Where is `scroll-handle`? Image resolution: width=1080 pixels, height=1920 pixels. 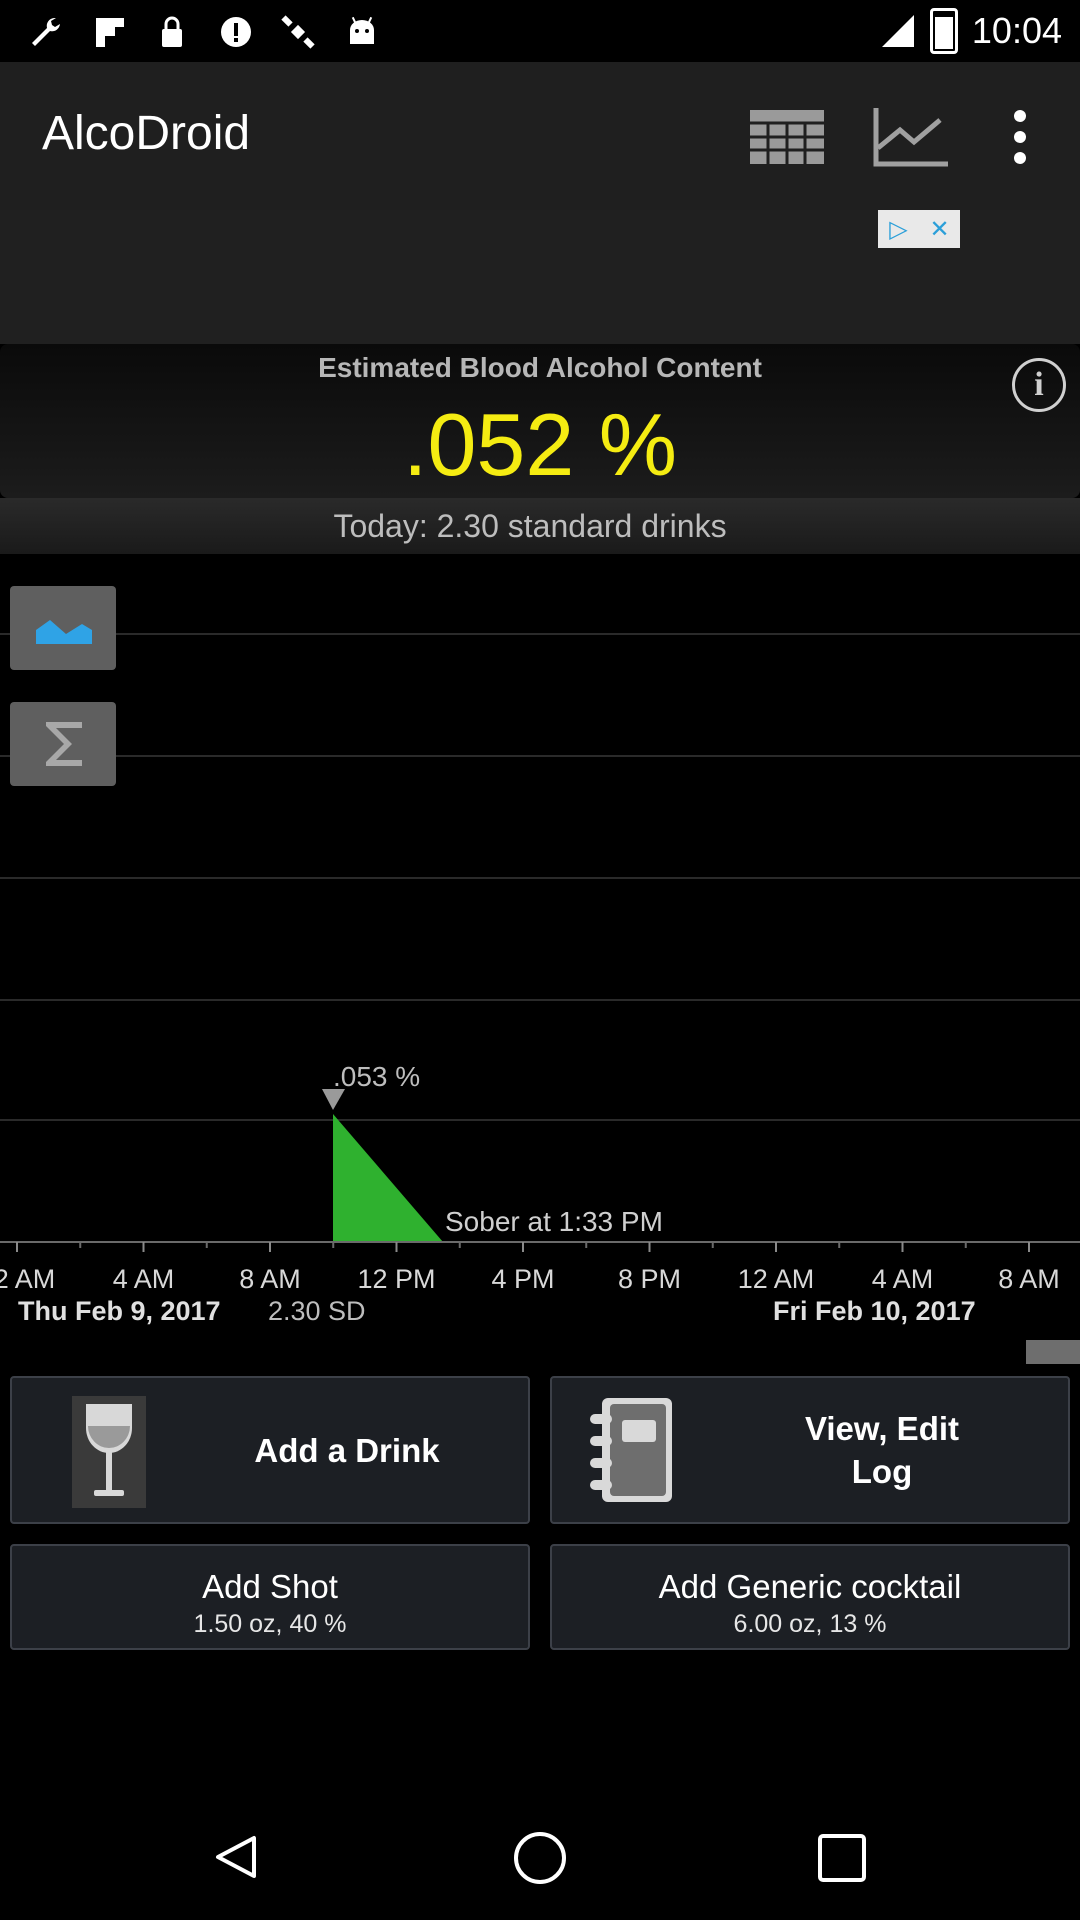
scroll-handle is located at coordinates (1053, 1352).